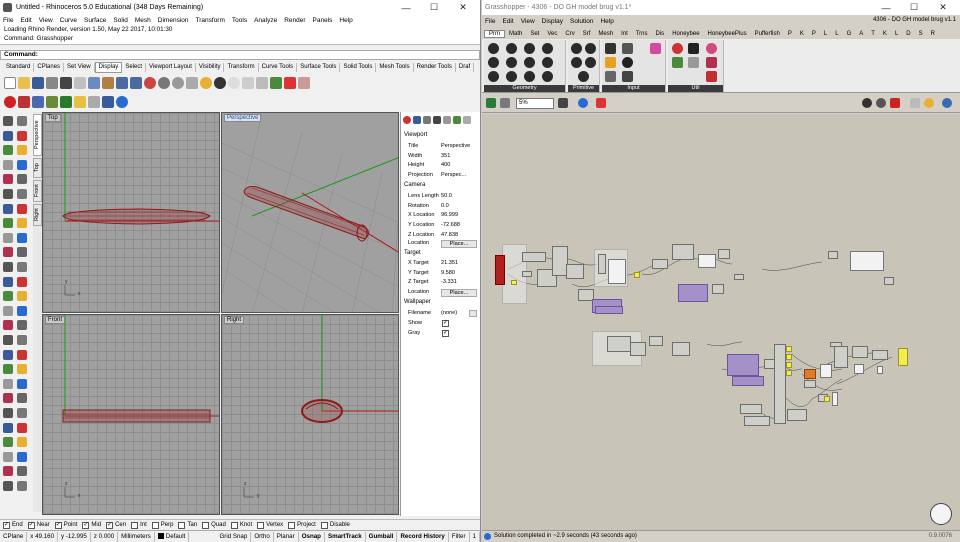  What do you see at coordinates (660, 34) in the screenshot?
I see `gh-tab-dis: Dis` at bounding box center [660, 34].